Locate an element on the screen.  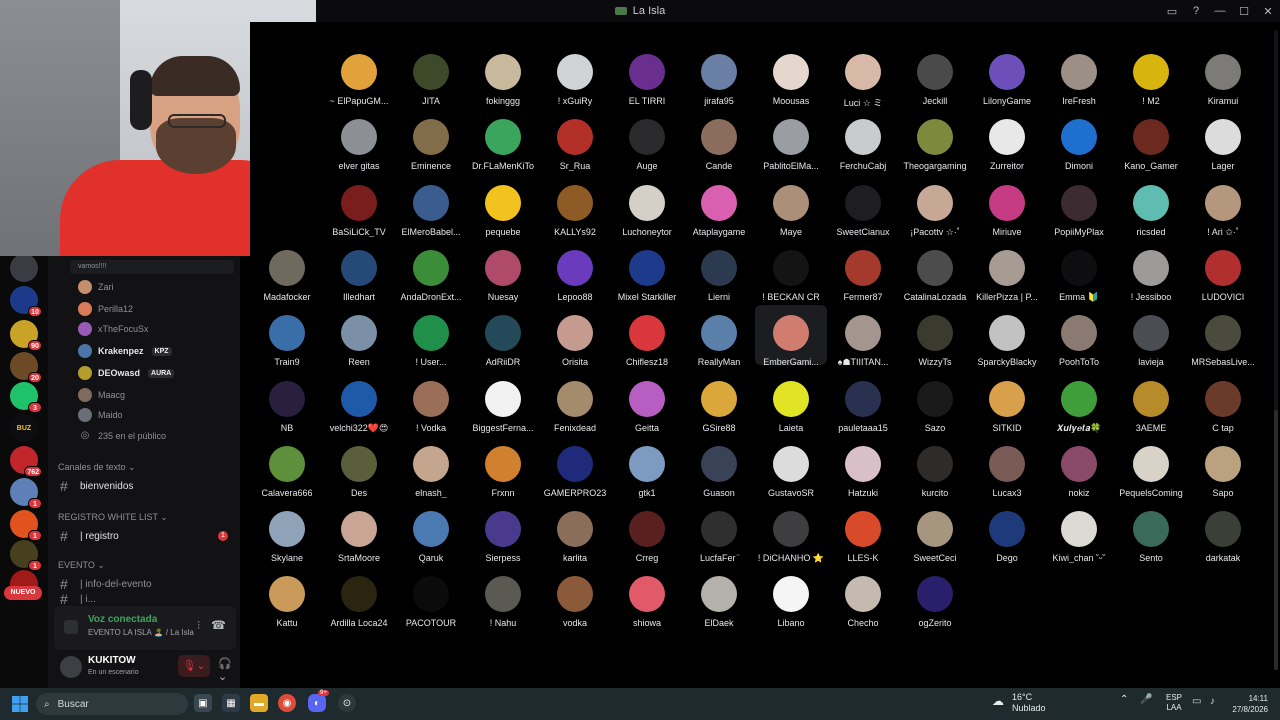
stage-participant: pauletaaa15 is located at coordinates (863, 402).